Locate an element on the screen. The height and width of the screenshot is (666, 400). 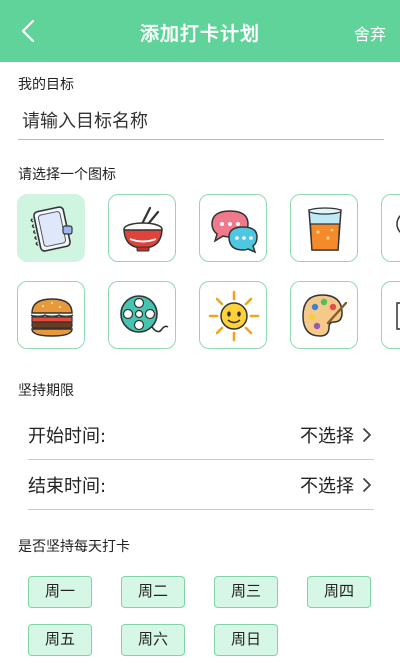
end-time-value: 不选择 is located at coordinates (327, 486).